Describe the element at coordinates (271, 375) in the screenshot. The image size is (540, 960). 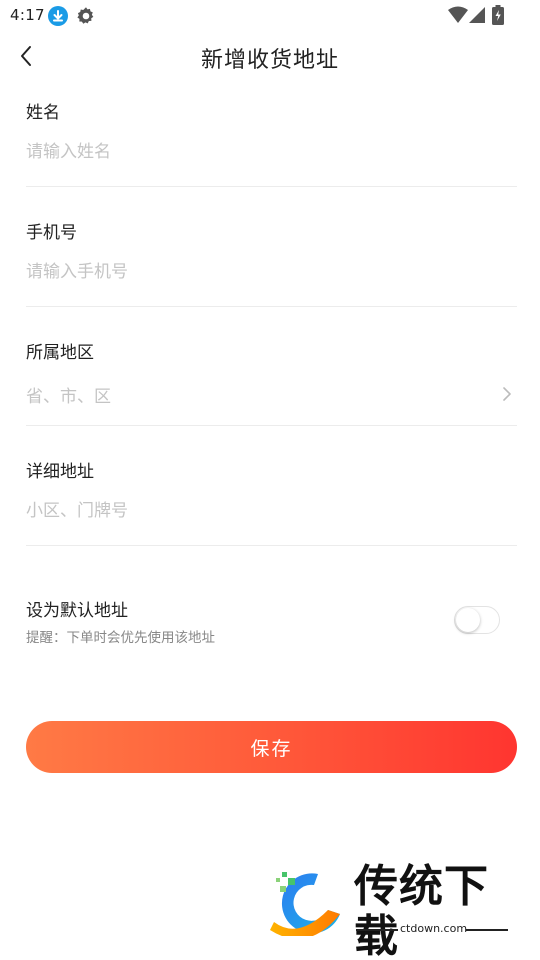
I see `region-selector: 所属地区 省、市、区` at that location.